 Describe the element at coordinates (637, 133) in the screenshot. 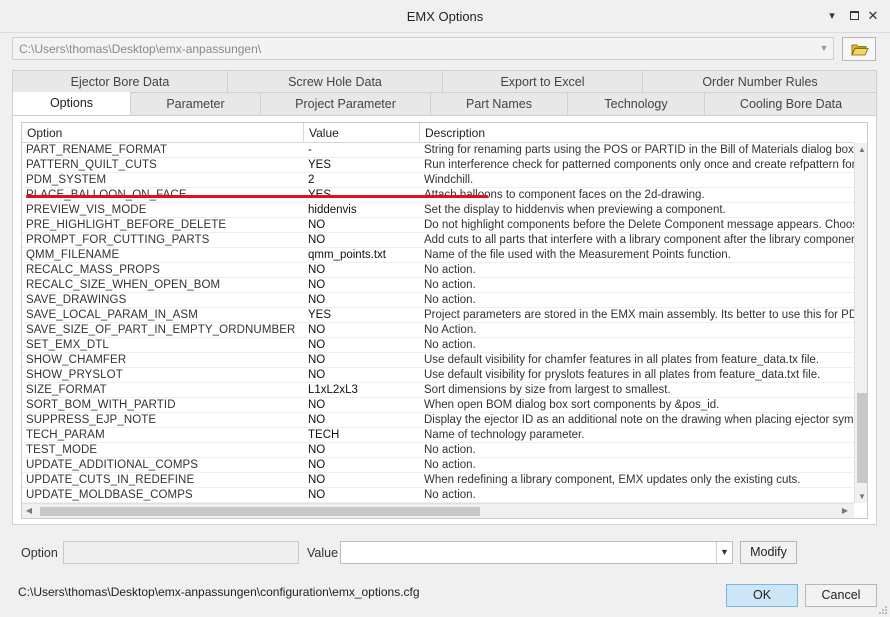

I see `column-header-description: Description` at that location.